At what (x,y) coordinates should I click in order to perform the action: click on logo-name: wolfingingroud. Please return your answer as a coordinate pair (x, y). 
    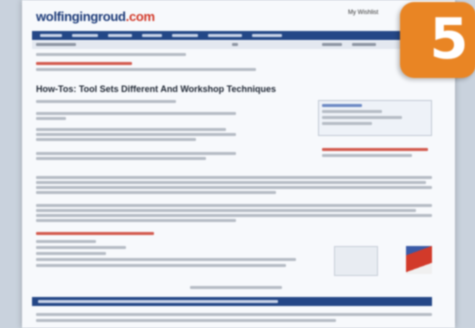
    Looking at the image, I should click on (81, 16).